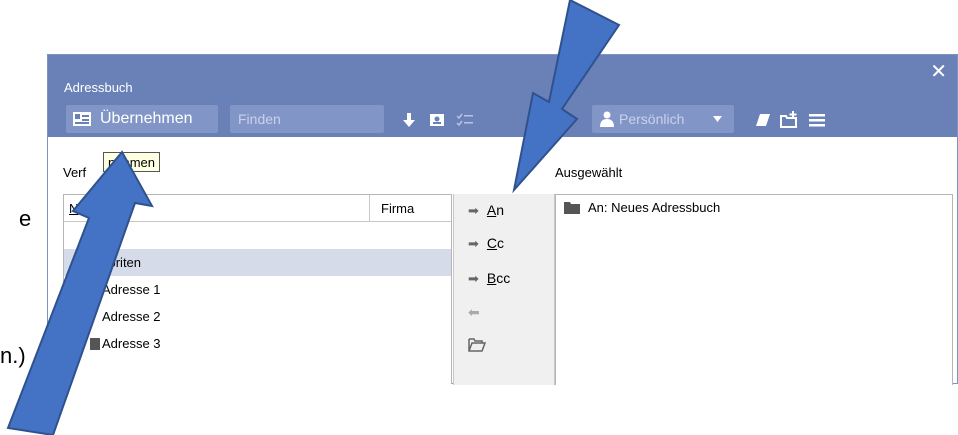 Image resolution: width=958 pixels, height=435 pixels. What do you see at coordinates (566, 97) in the screenshot?
I see `annotation-arrow-down` at bounding box center [566, 97].